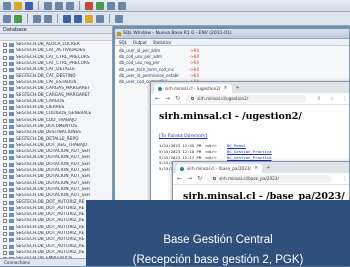 This screenshot has width=350, height=267. Describe the element at coordinates (7, 5) in the screenshot. I see `new-icon` at that location.